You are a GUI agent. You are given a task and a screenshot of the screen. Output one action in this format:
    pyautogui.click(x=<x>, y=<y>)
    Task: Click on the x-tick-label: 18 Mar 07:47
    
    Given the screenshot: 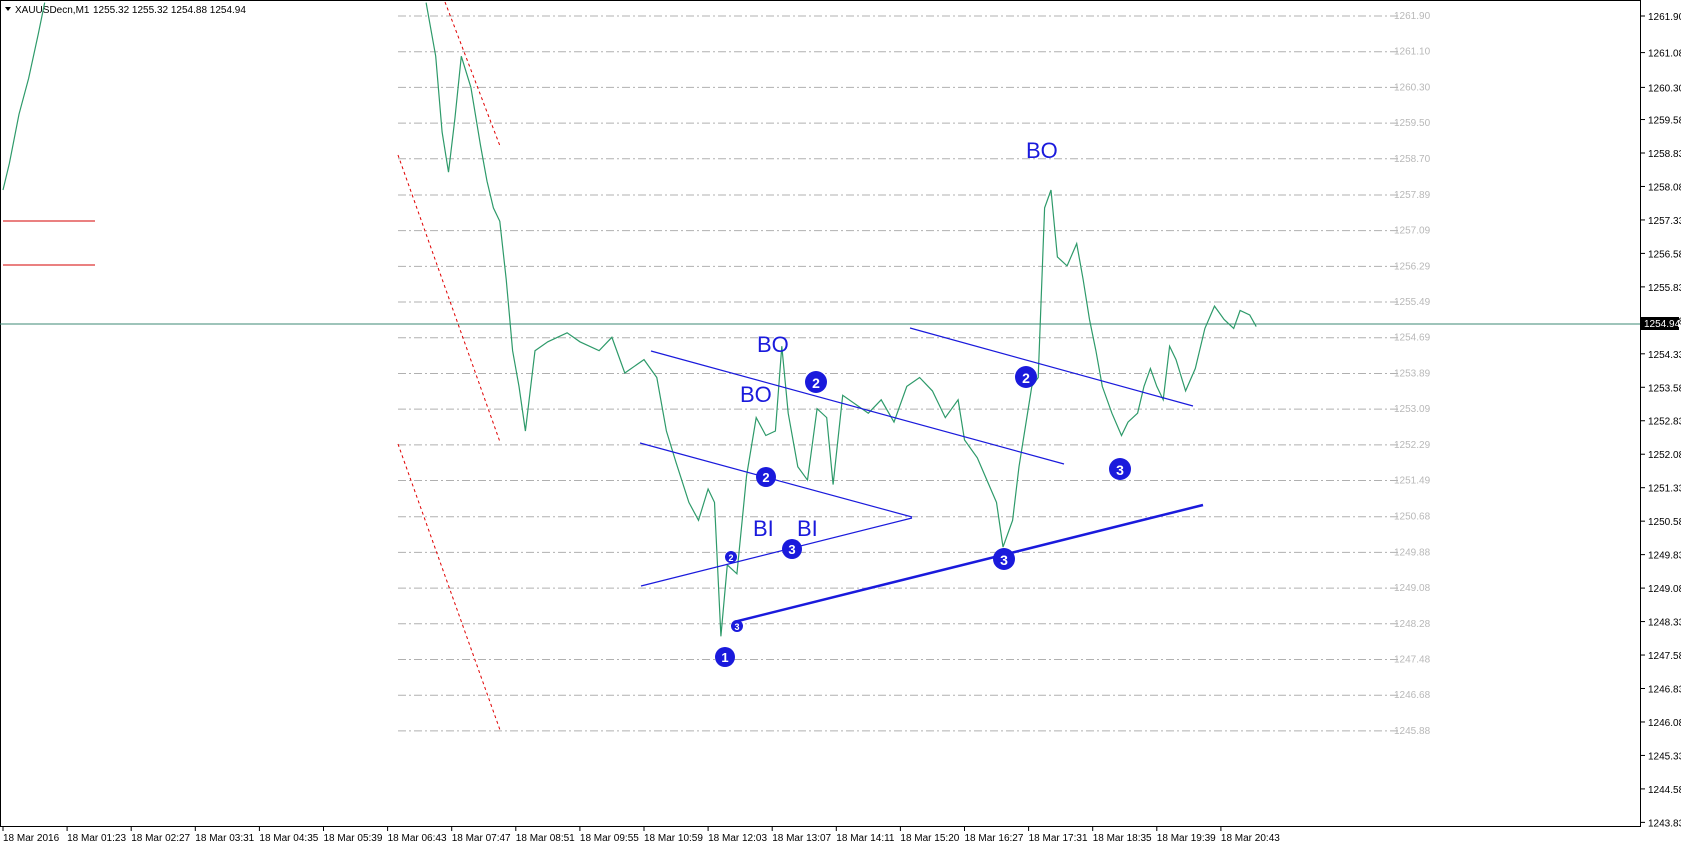 What is the action you would take?
    pyautogui.click(x=481, y=838)
    